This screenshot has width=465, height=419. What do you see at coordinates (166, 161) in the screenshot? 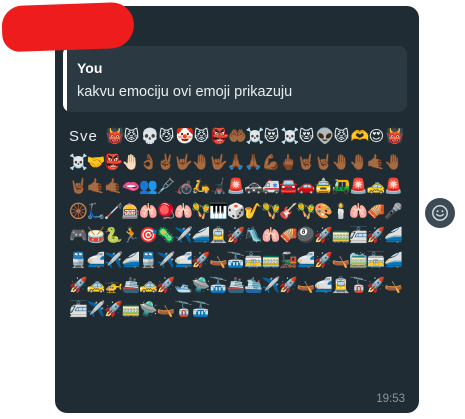
I see `emoji: ✌🏾` at bounding box center [166, 161].